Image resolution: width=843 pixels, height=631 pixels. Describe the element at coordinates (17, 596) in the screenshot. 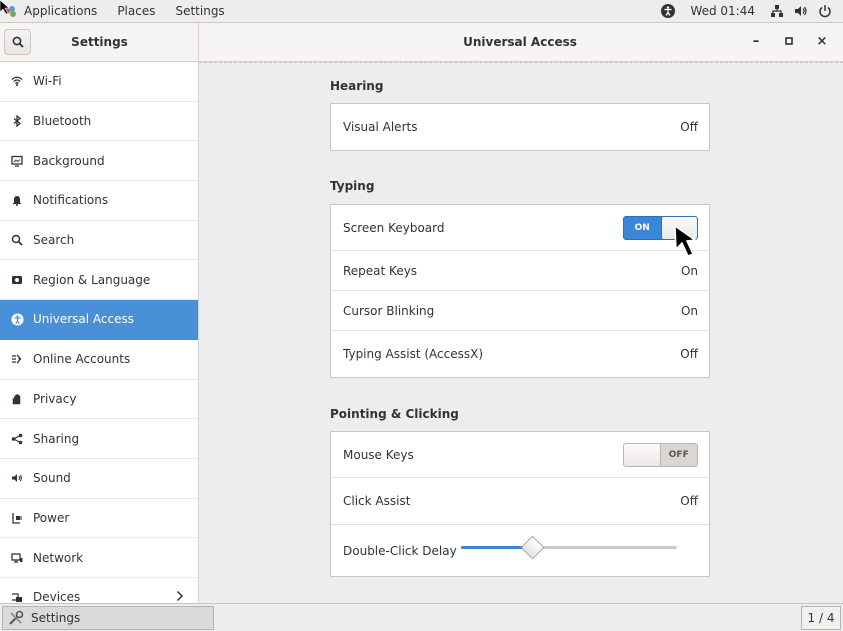

I see `devices-icon` at that location.